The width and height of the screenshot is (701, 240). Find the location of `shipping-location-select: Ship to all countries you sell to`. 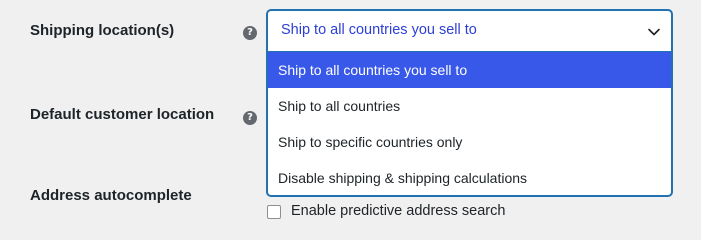

shipping-location-select: Ship to all countries you sell to is located at coordinates (469, 31).